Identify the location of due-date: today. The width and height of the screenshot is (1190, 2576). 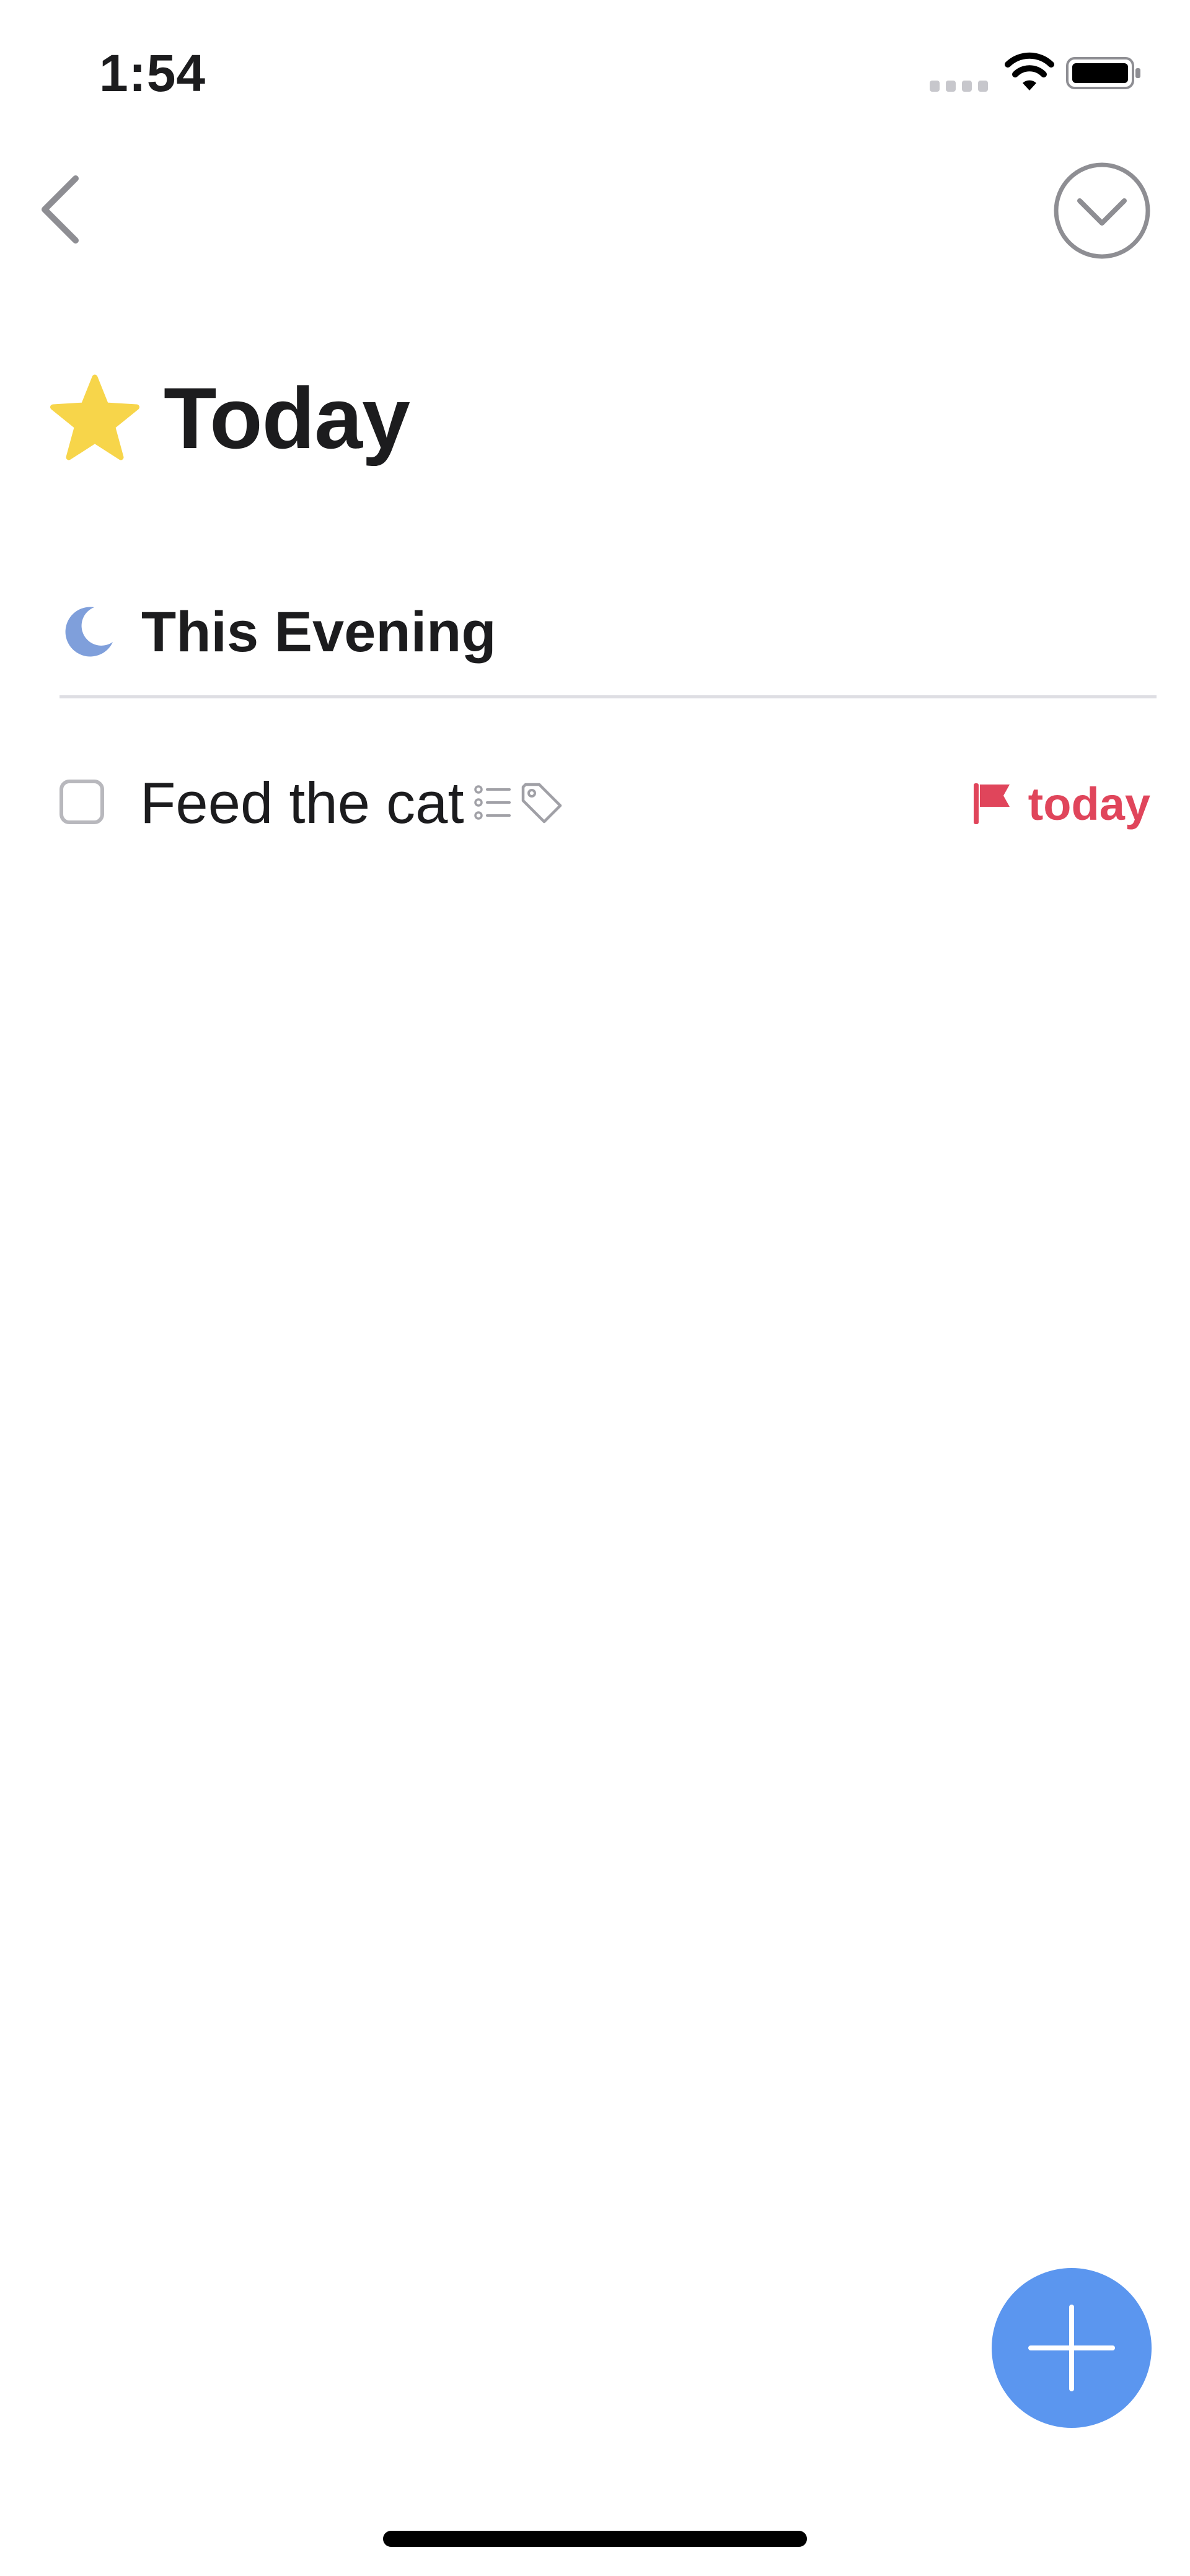
(1060, 804).